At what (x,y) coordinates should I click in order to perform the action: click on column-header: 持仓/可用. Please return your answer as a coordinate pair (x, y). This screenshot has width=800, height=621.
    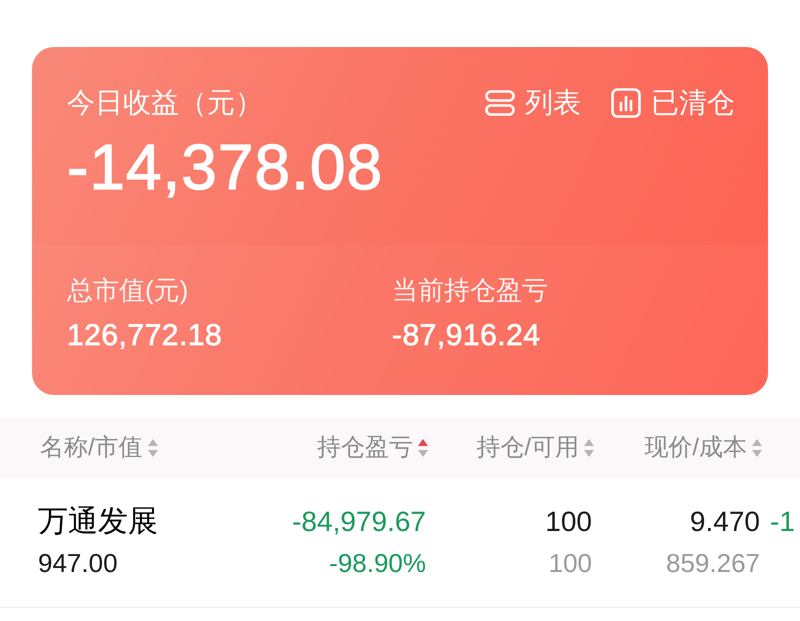
    Looking at the image, I should click on (535, 448).